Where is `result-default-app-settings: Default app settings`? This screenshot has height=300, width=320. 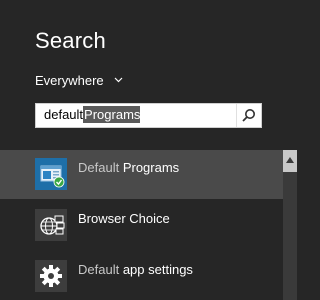 result-default-app-settings: Default app settings is located at coordinates (141, 276).